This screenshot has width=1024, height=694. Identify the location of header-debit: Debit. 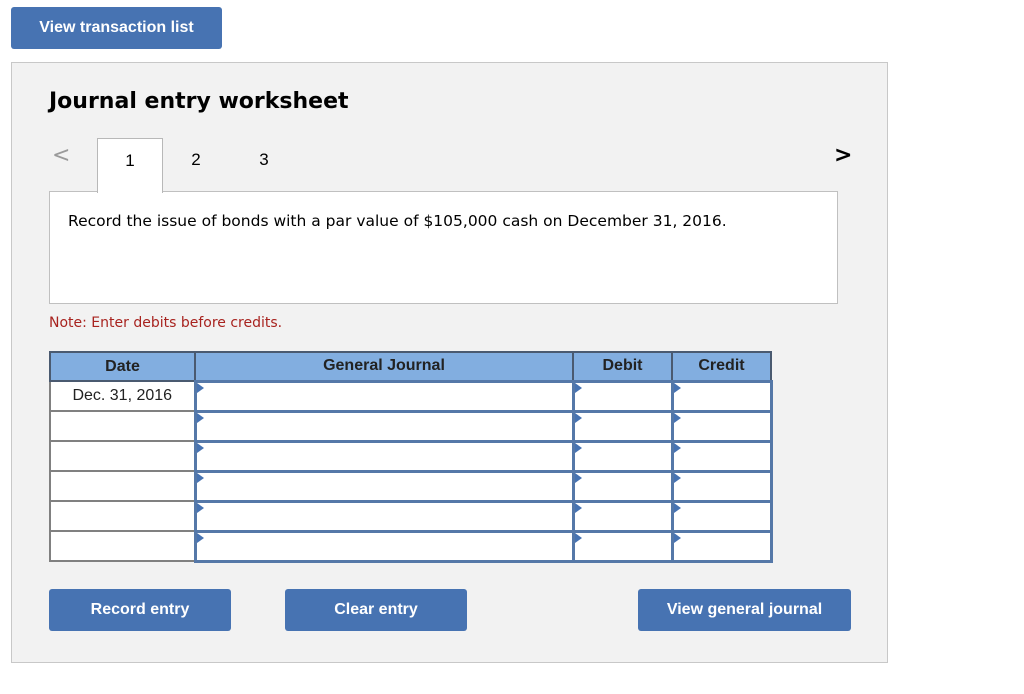
(622, 366).